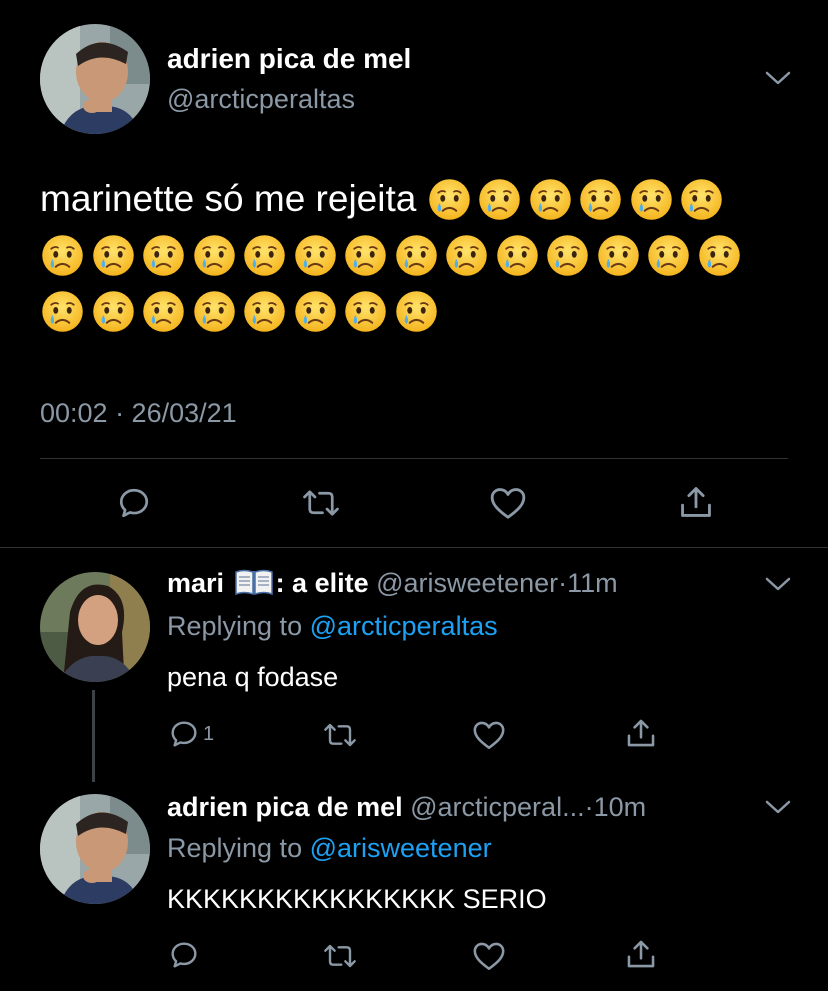 The width and height of the screenshot is (828, 991). What do you see at coordinates (401, 848) in the screenshot?
I see `replying-to-link: @arisweetener` at bounding box center [401, 848].